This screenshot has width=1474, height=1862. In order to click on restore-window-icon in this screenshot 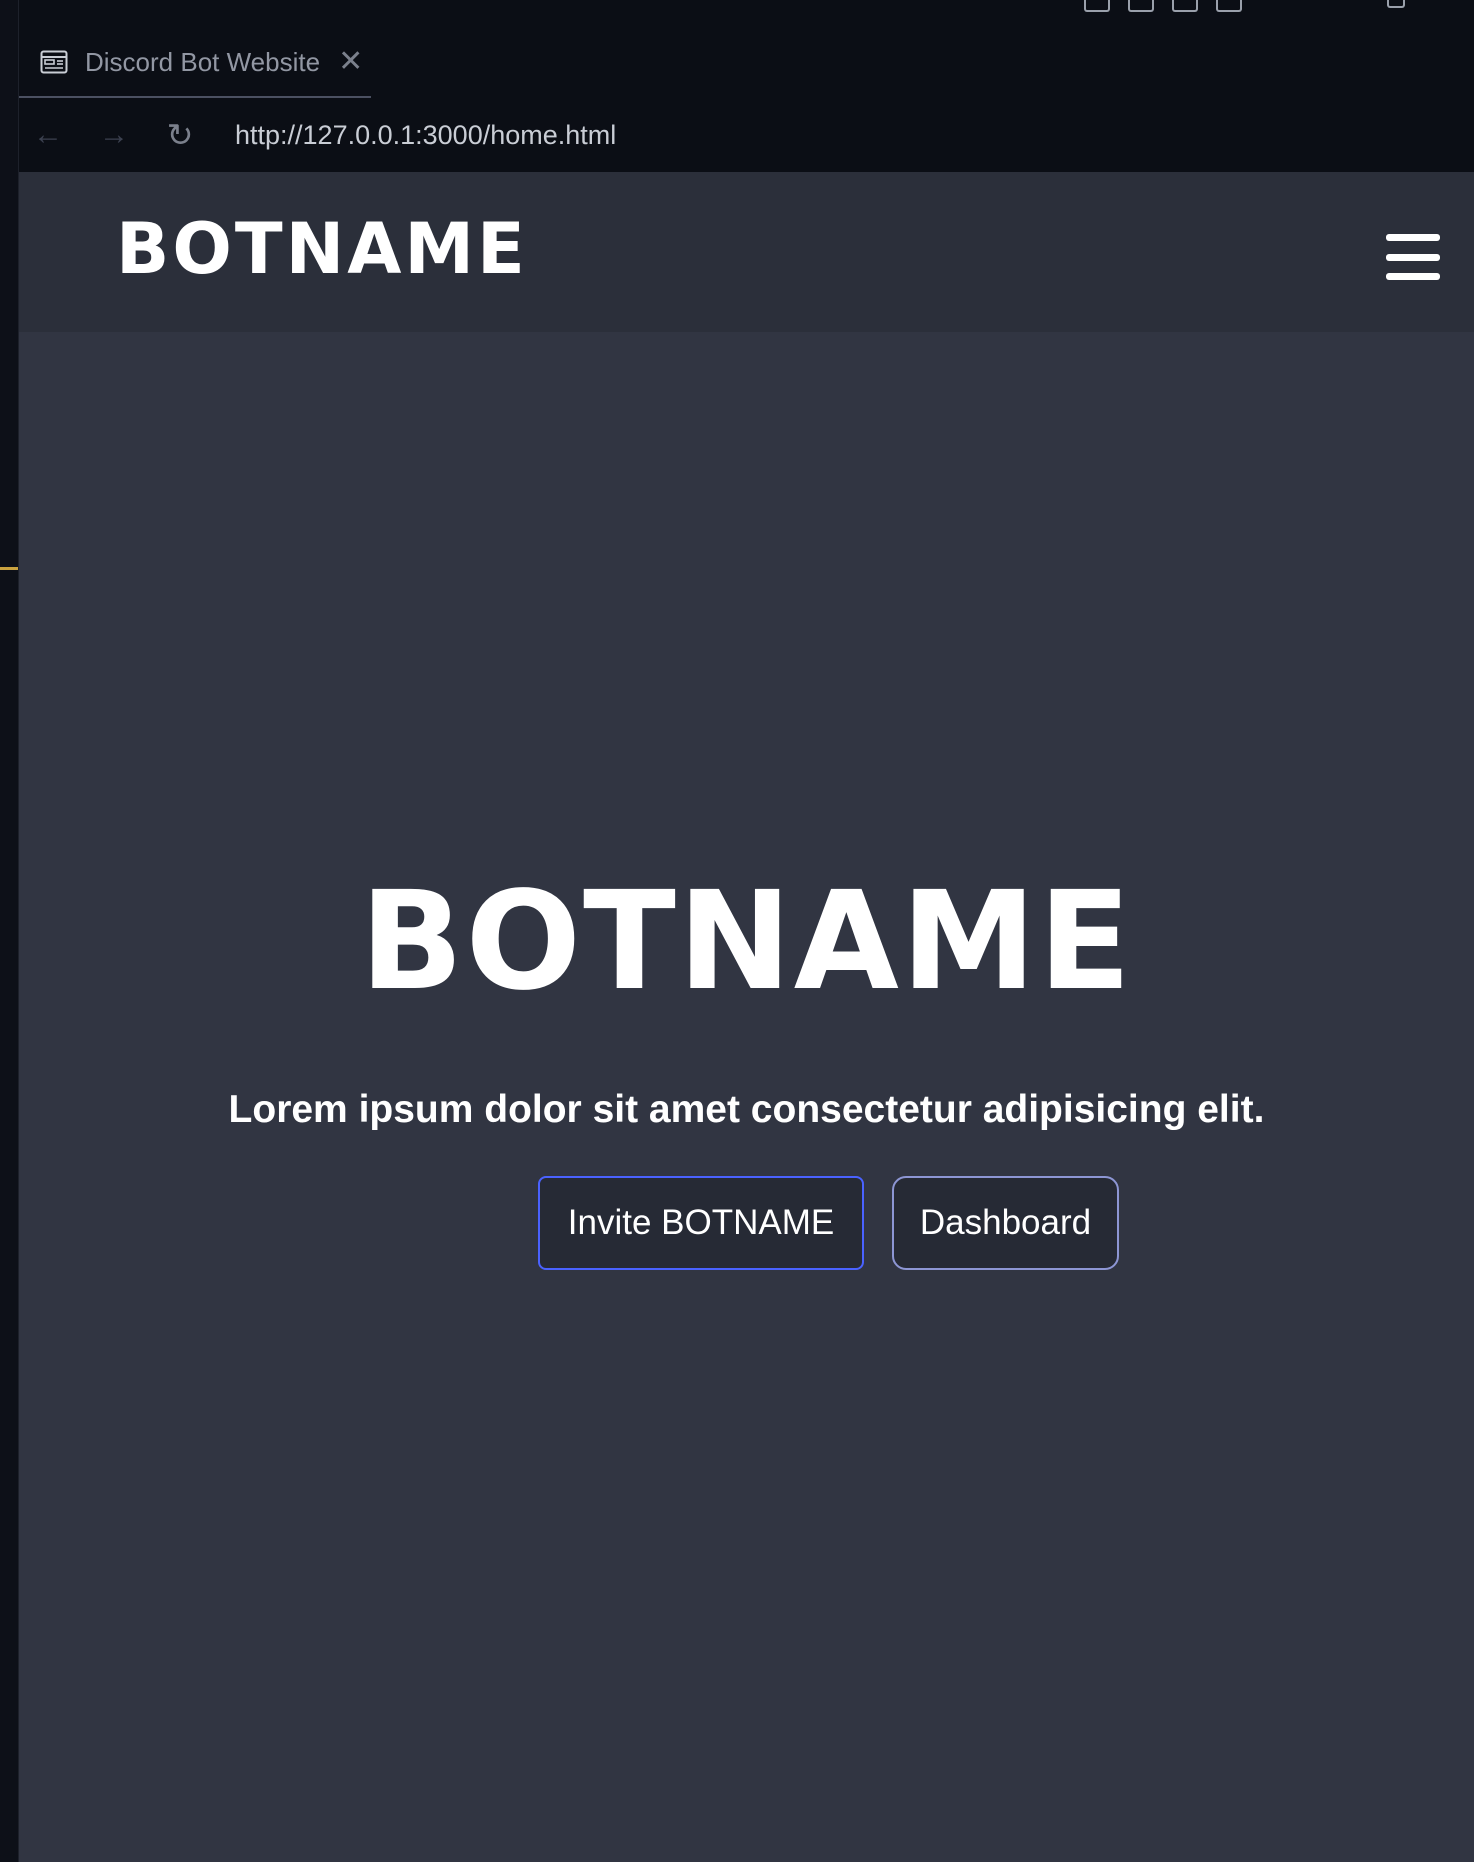, I will do `click(1396, 4)`.